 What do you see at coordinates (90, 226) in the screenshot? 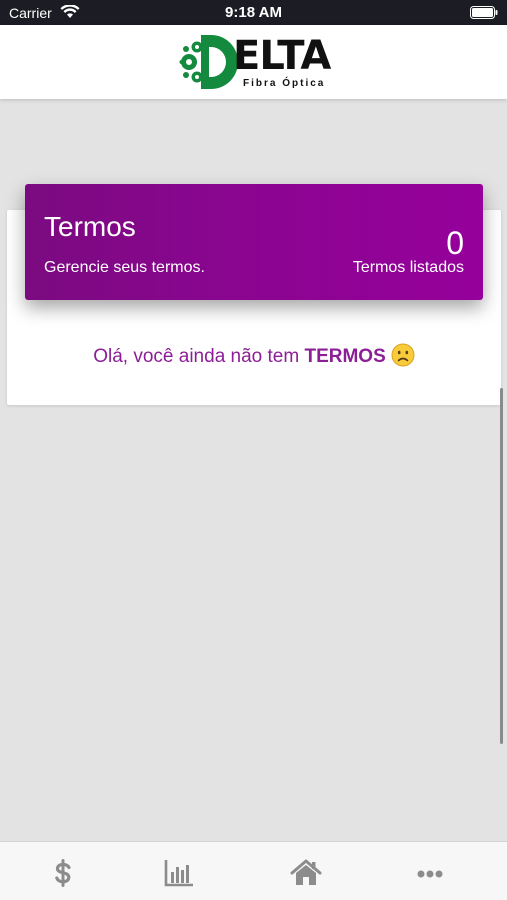
I see `page-title: Termos` at bounding box center [90, 226].